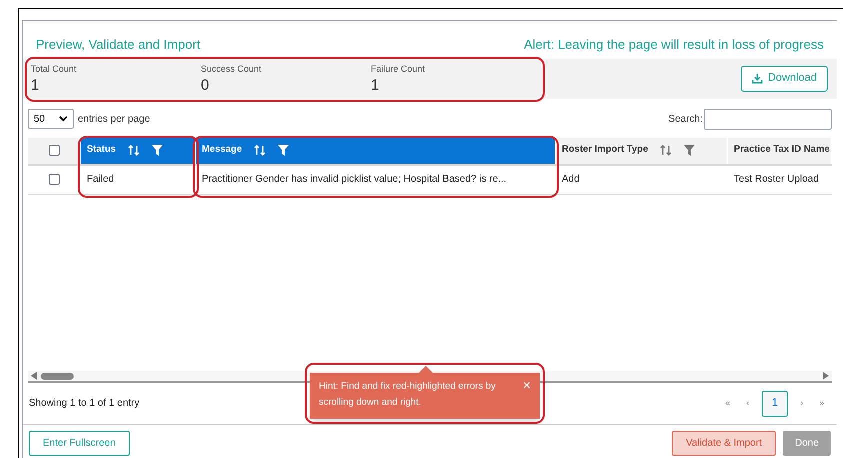 This screenshot has width=843, height=458. What do you see at coordinates (728, 403) in the screenshot?
I see `pagination-link: «` at bounding box center [728, 403].